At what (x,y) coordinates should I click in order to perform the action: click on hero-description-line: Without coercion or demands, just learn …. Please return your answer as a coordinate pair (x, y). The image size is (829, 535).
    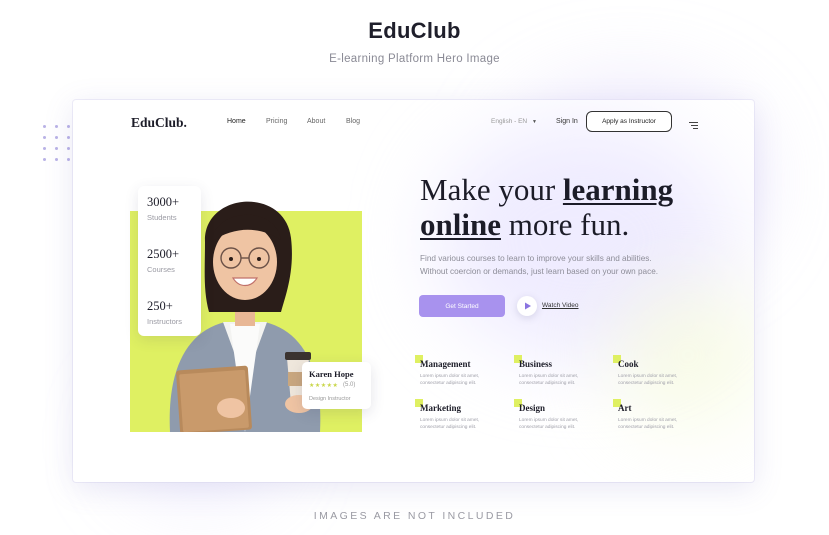
    Looking at the image, I should click on (539, 271).